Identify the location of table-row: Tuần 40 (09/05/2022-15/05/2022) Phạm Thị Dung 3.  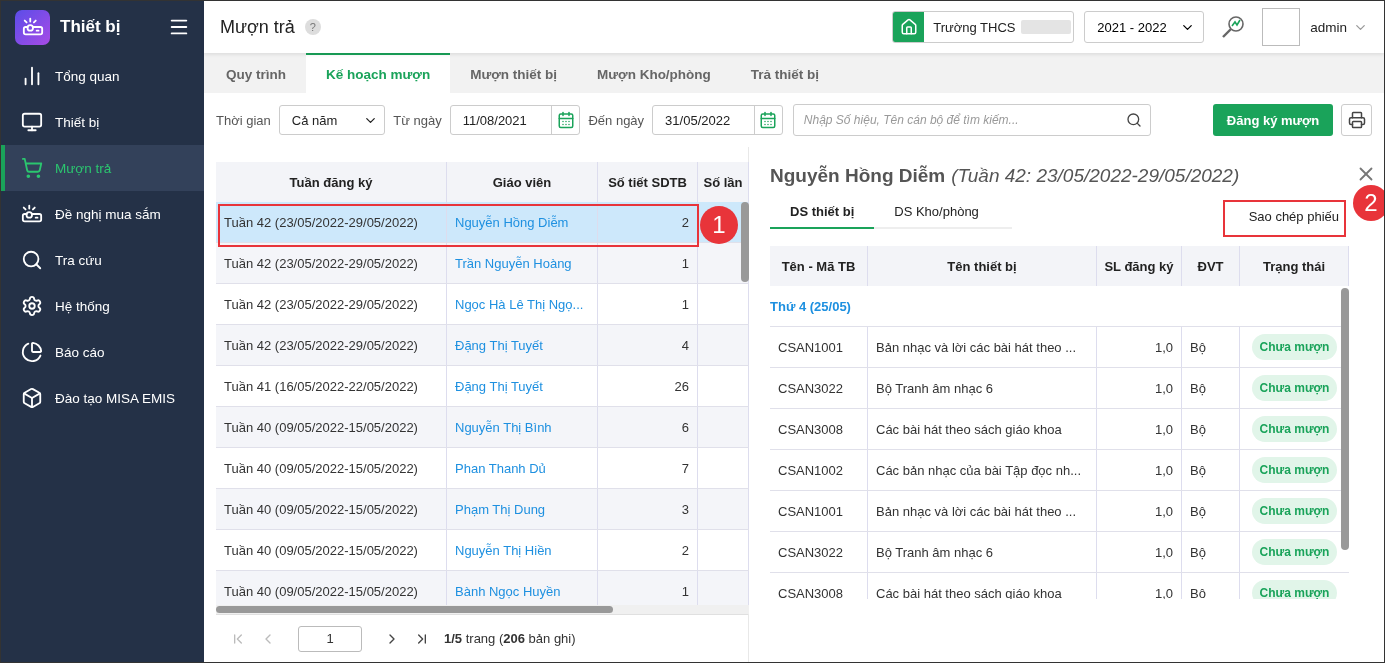
(482, 509).